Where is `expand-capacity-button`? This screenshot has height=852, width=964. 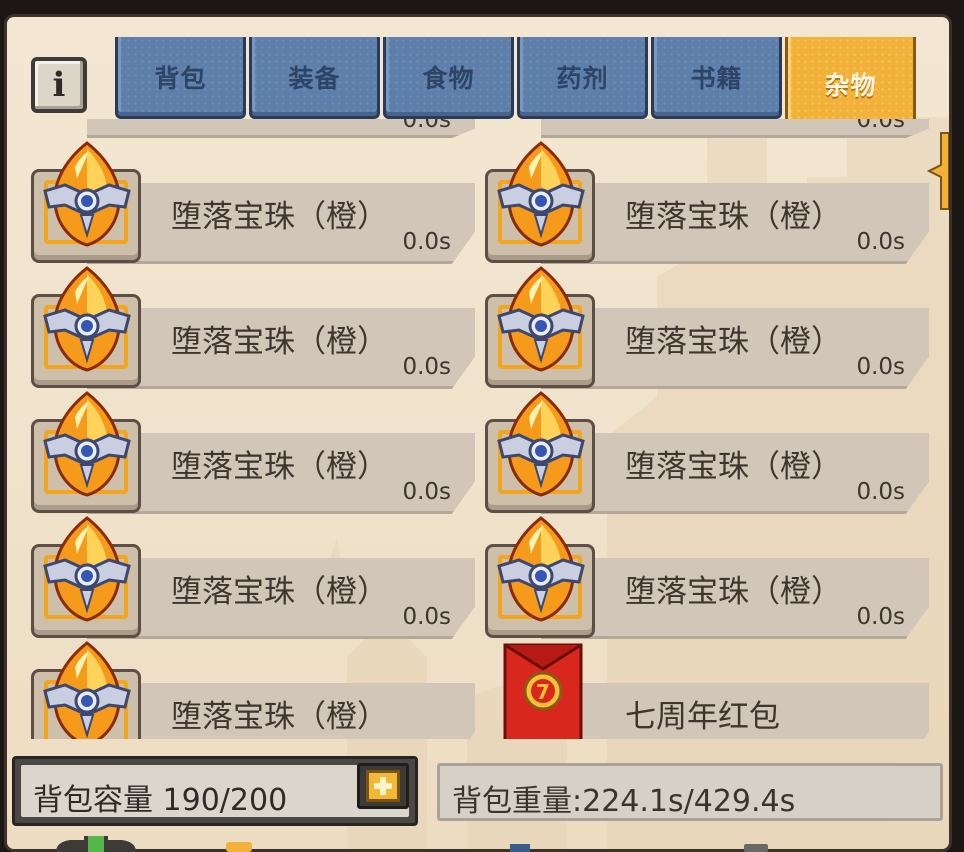 expand-capacity-button is located at coordinates (383, 786).